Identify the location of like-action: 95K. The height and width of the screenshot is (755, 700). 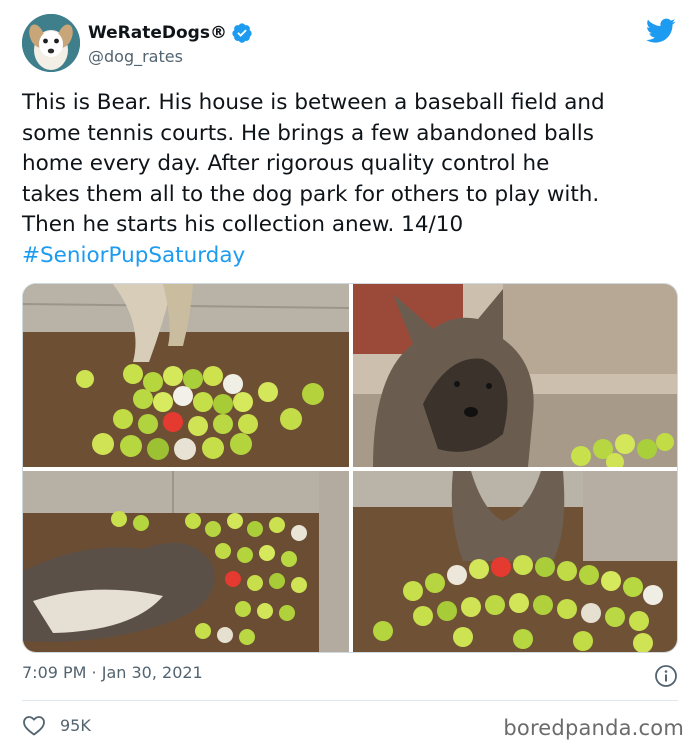
(56, 725).